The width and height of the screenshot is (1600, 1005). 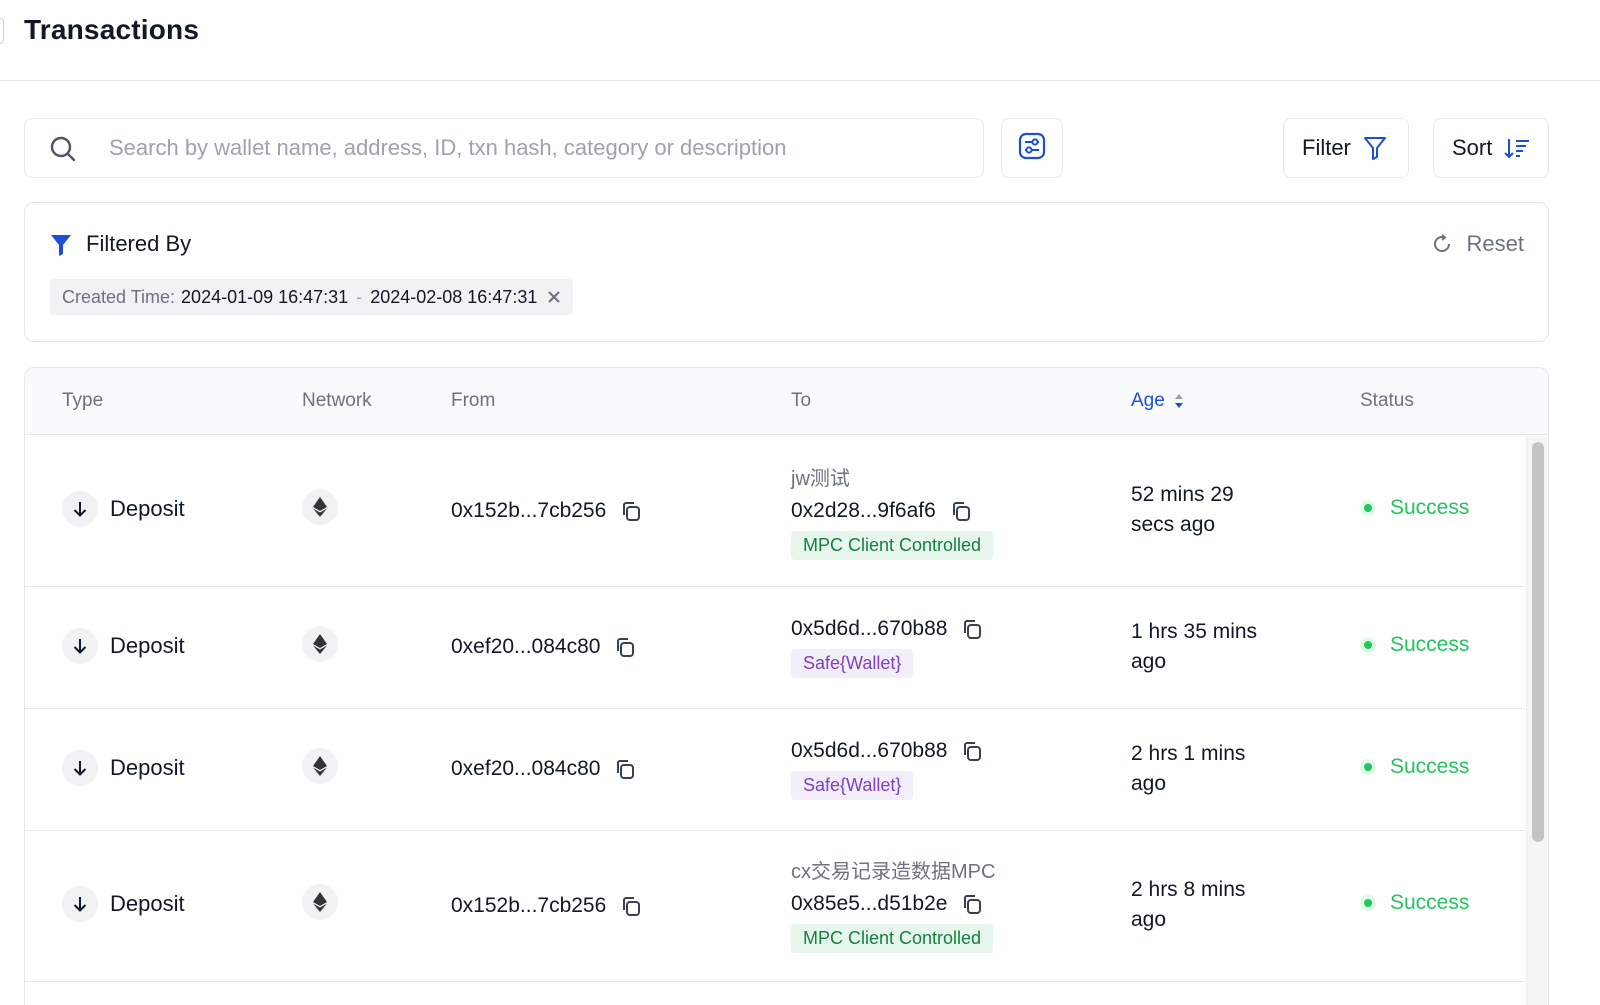 What do you see at coordinates (1477, 244) in the screenshot?
I see `reset-button: Reset` at bounding box center [1477, 244].